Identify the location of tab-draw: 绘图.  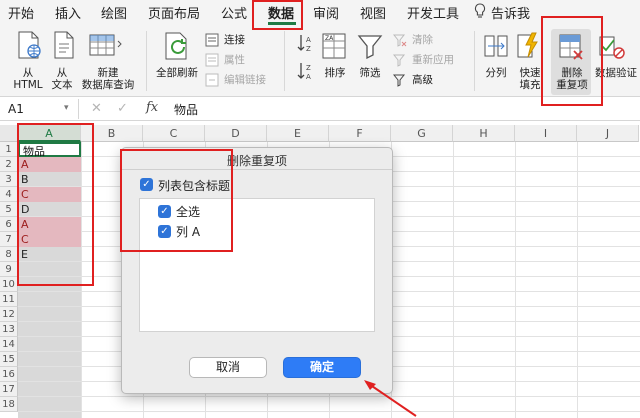
(114, 12).